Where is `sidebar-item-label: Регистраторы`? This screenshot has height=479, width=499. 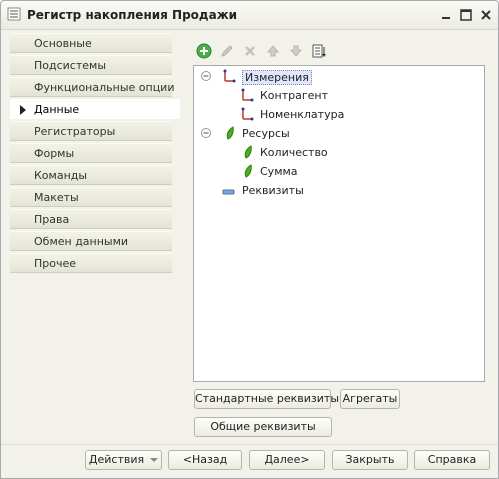 sidebar-item-label: Регистраторы is located at coordinates (75, 131).